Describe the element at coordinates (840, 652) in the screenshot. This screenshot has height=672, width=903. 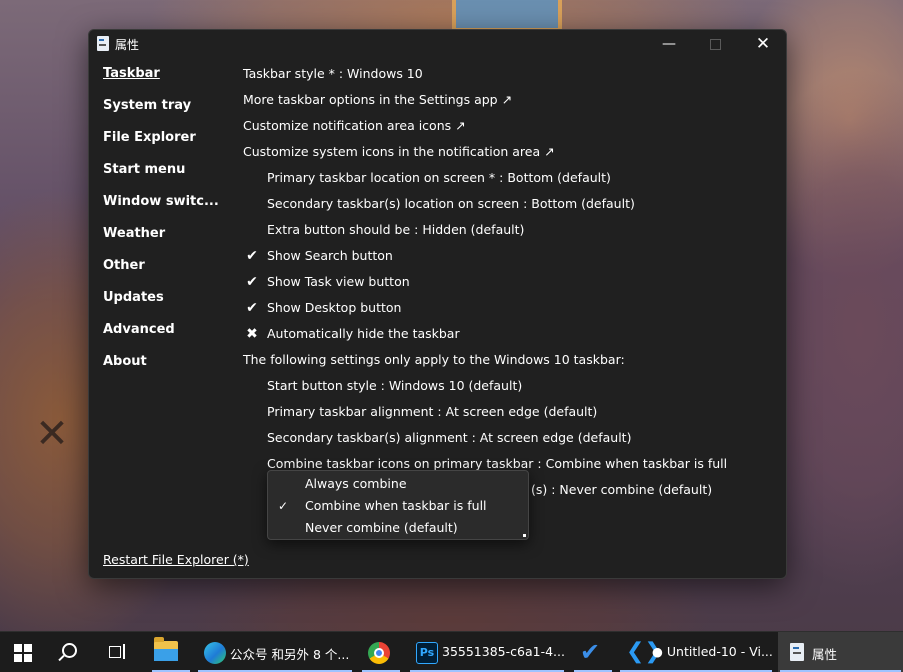
I see `taskbar-properties: 属性` at that location.